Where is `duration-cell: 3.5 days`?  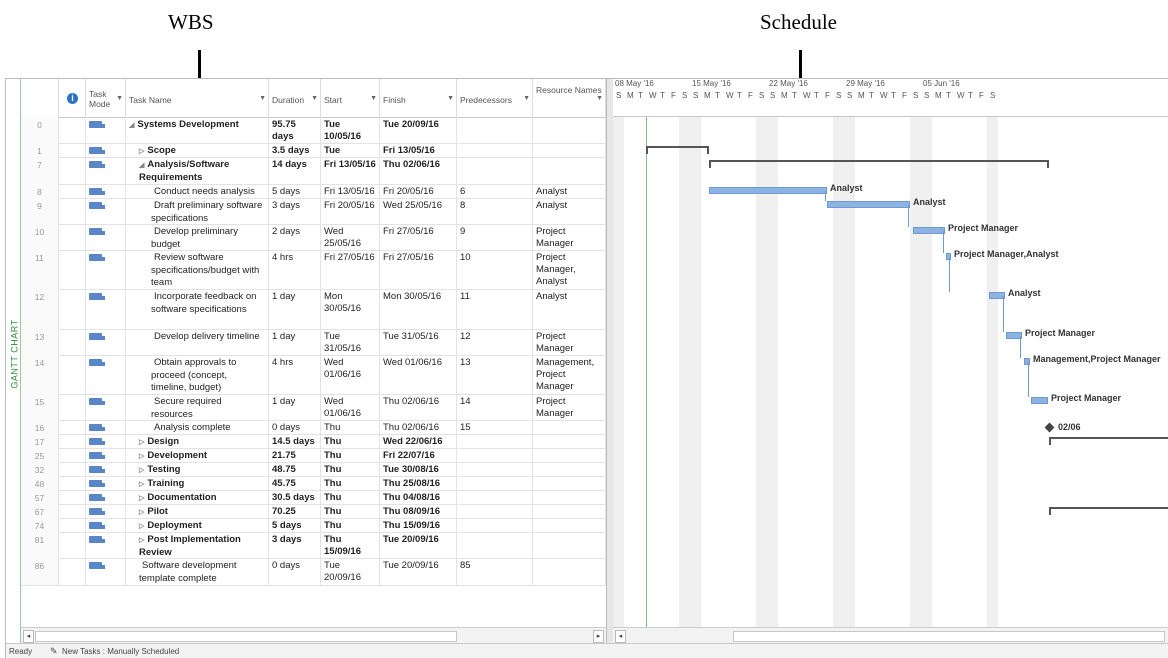 duration-cell: 3.5 days is located at coordinates (295, 150).